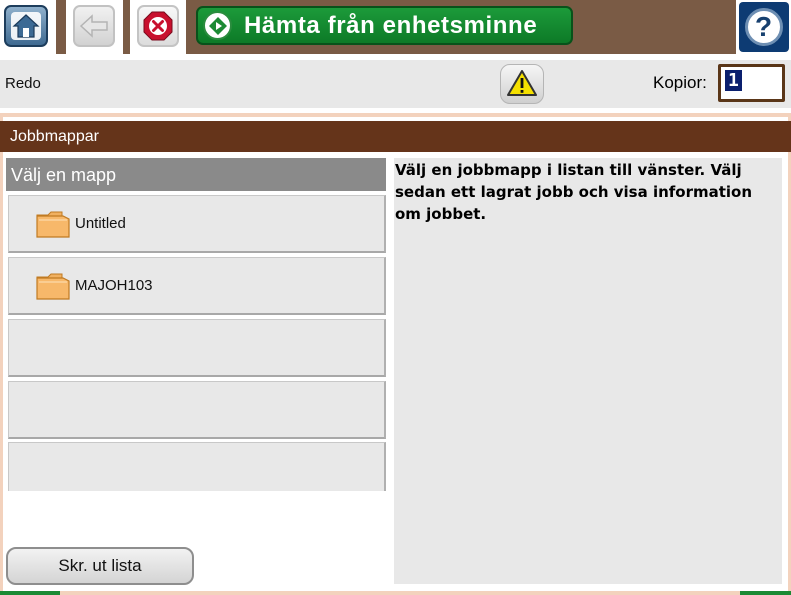 This screenshot has height=595, width=791. I want to click on top-toolbar: Hämta från enhetsminne ?, so click(395, 27).